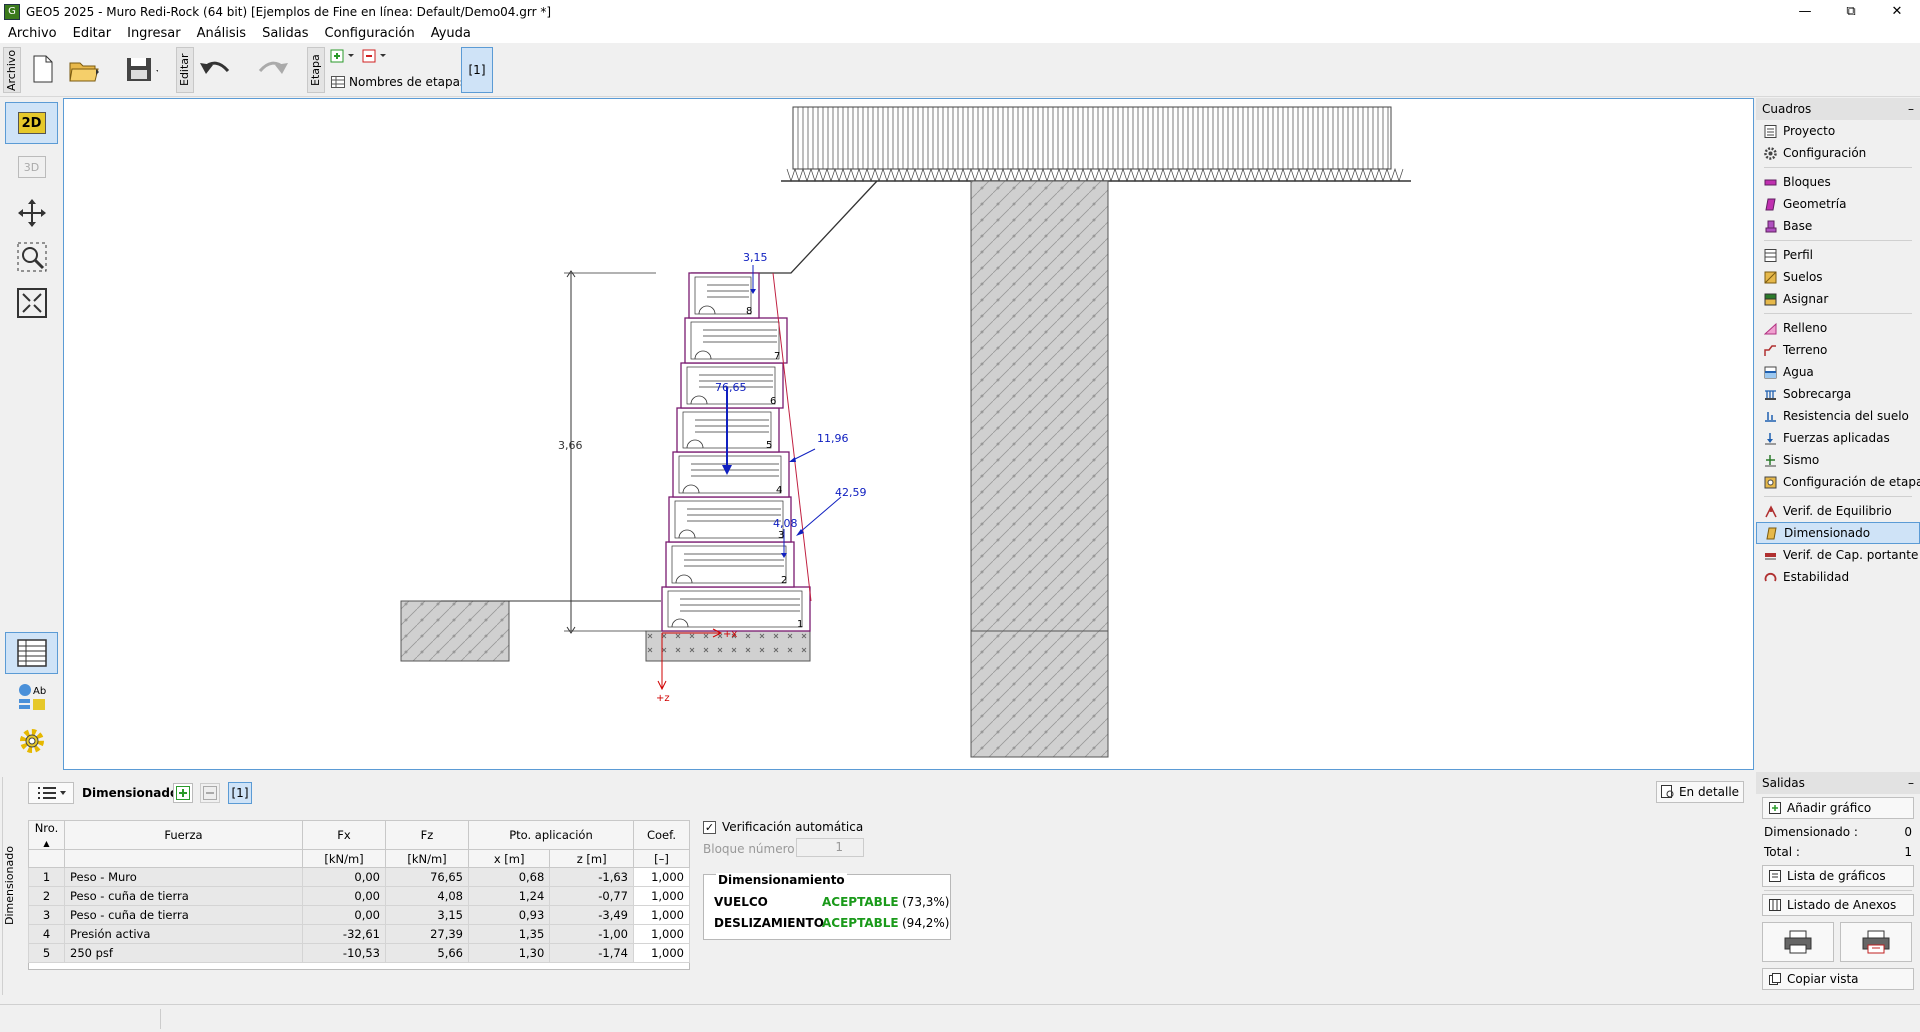 This screenshot has width=1920, height=1032. What do you see at coordinates (316, 70) in the screenshot?
I see `etapa-tab: Etapa` at bounding box center [316, 70].